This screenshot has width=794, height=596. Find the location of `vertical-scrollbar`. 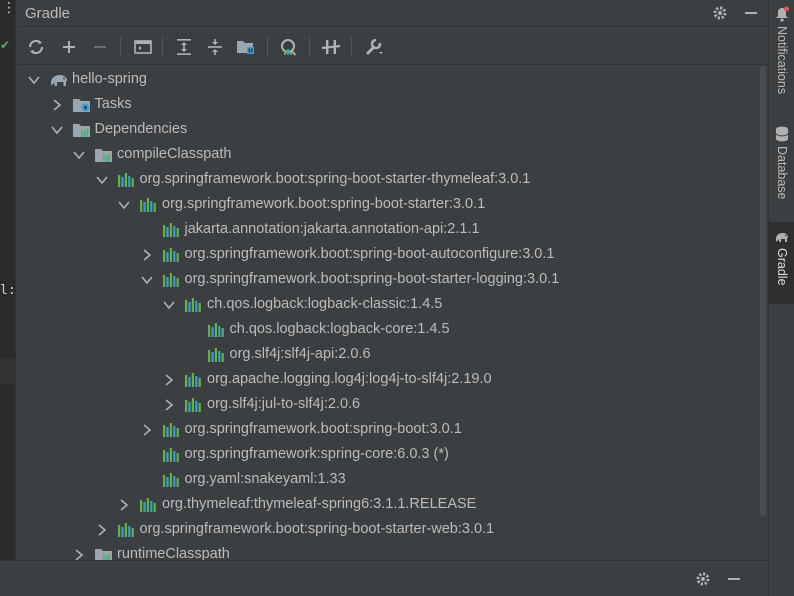

vertical-scrollbar is located at coordinates (763, 291).